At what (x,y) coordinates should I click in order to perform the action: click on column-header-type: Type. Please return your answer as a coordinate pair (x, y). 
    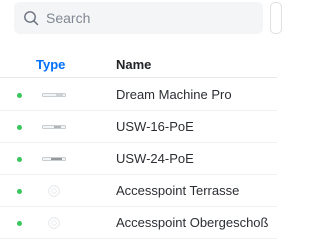
    Looking at the image, I should click on (50, 64).